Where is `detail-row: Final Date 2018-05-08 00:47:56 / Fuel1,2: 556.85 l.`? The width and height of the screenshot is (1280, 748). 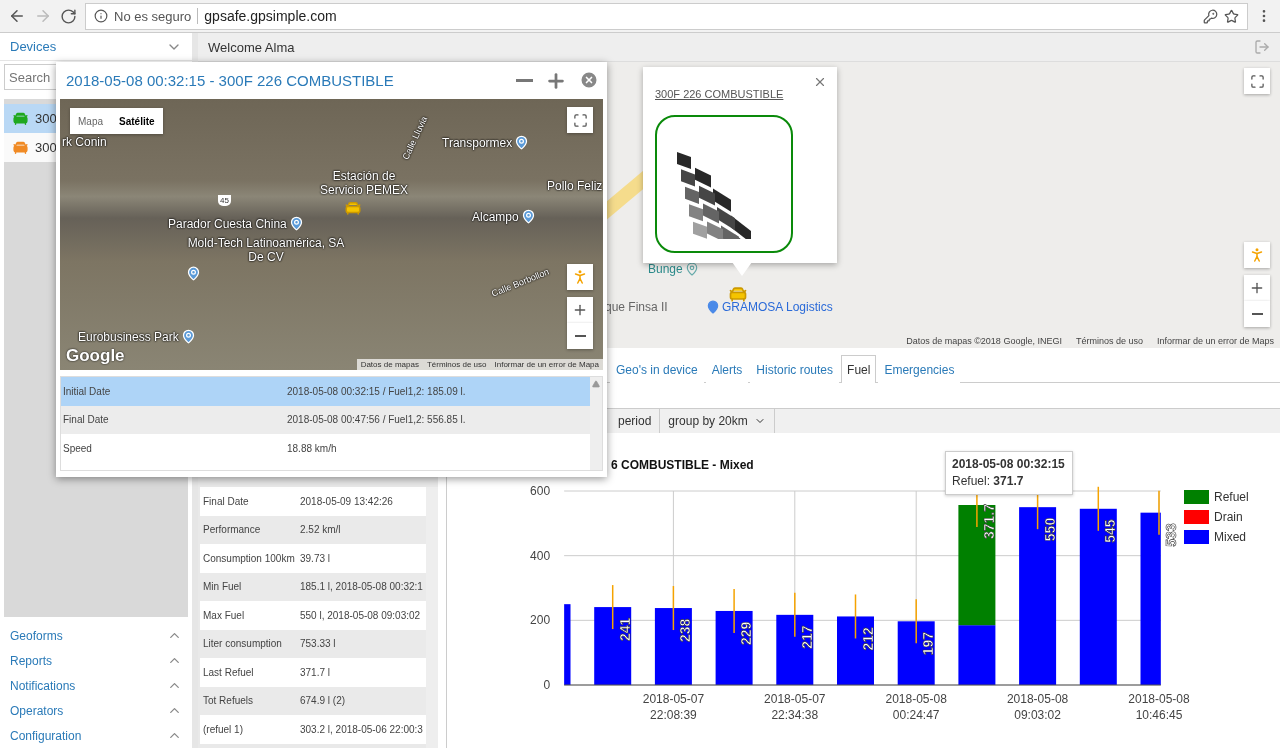
detail-row: Final Date 2018-05-08 00:47:56 / Fuel1,2: 556.85 l. is located at coordinates (325, 419).